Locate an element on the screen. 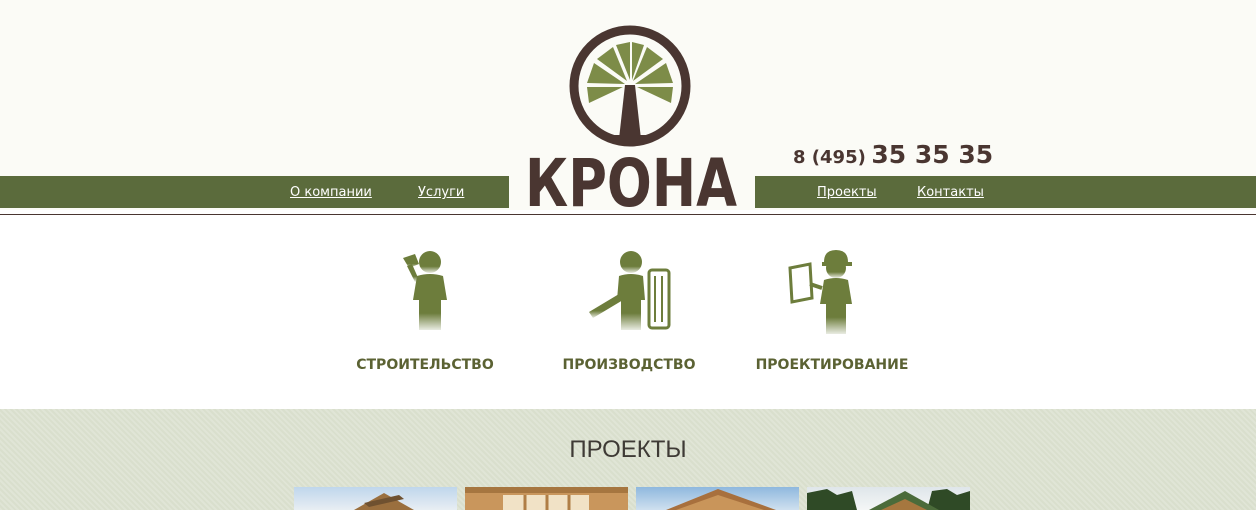 Image resolution: width=1256 pixels, height=510 pixels. brand-name: КРОНА is located at coordinates (631, 178).